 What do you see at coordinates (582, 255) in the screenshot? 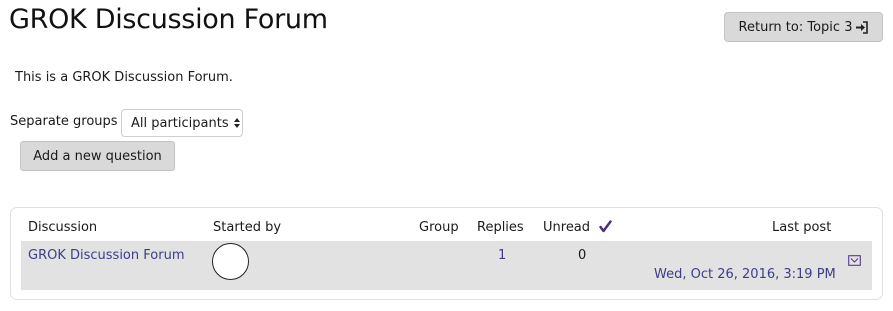
I see `unread-count: 0` at bounding box center [582, 255].